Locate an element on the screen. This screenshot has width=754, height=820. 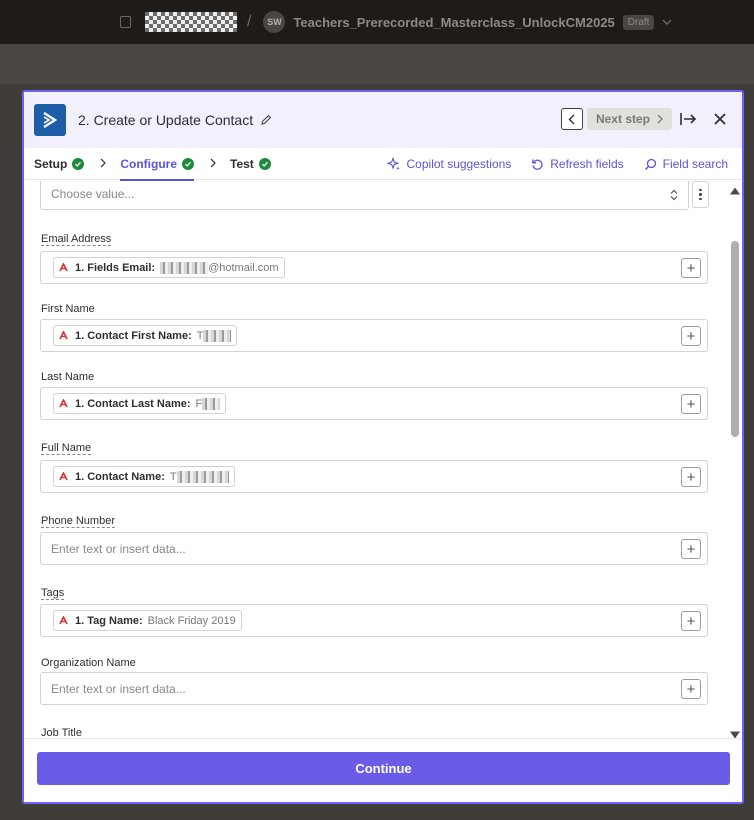
pill-value-suffix: @hotmail.com is located at coordinates (243, 267).